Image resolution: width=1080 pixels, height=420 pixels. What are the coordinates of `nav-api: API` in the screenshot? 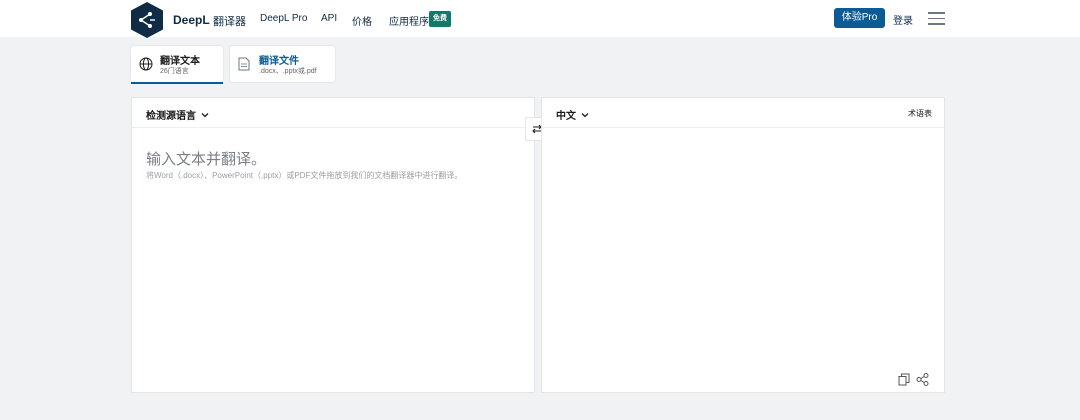 It's located at (329, 18).